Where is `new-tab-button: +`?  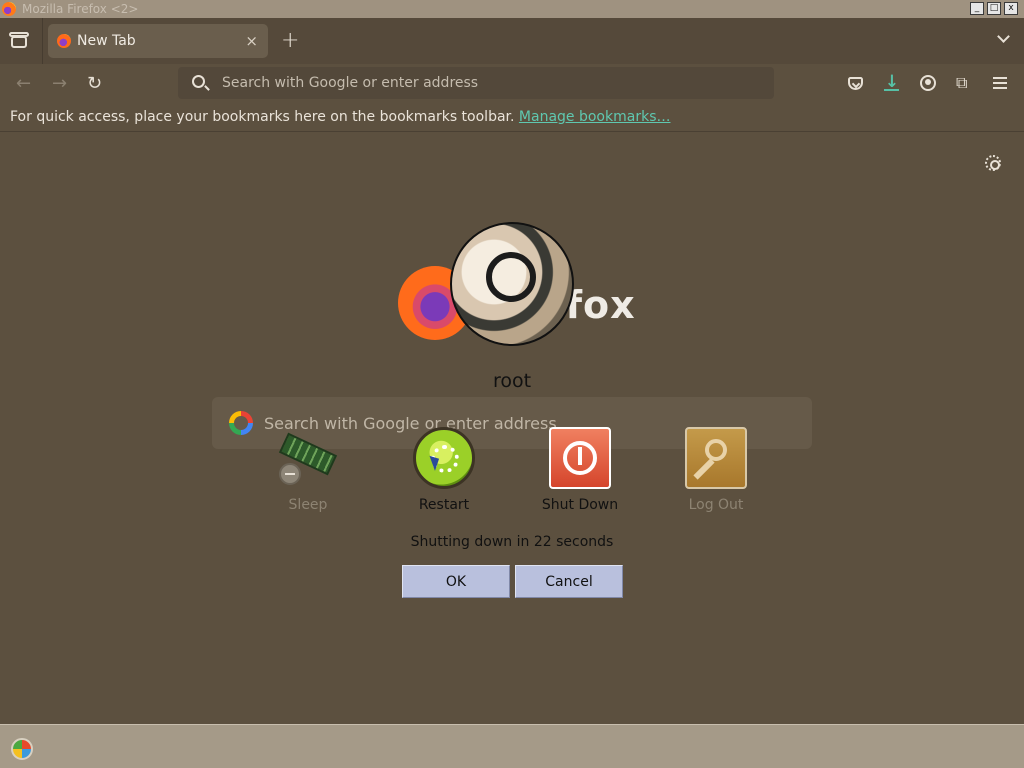 new-tab-button: + is located at coordinates (290, 40).